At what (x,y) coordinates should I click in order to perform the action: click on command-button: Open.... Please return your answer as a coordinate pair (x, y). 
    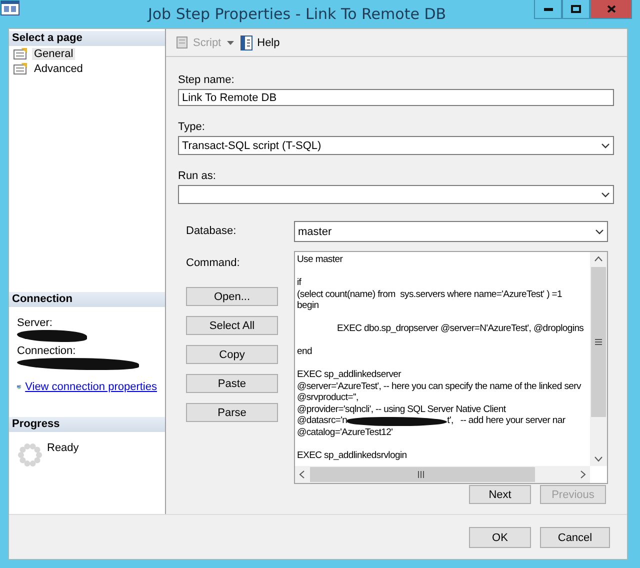
    Looking at the image, I should click on (232, 296).